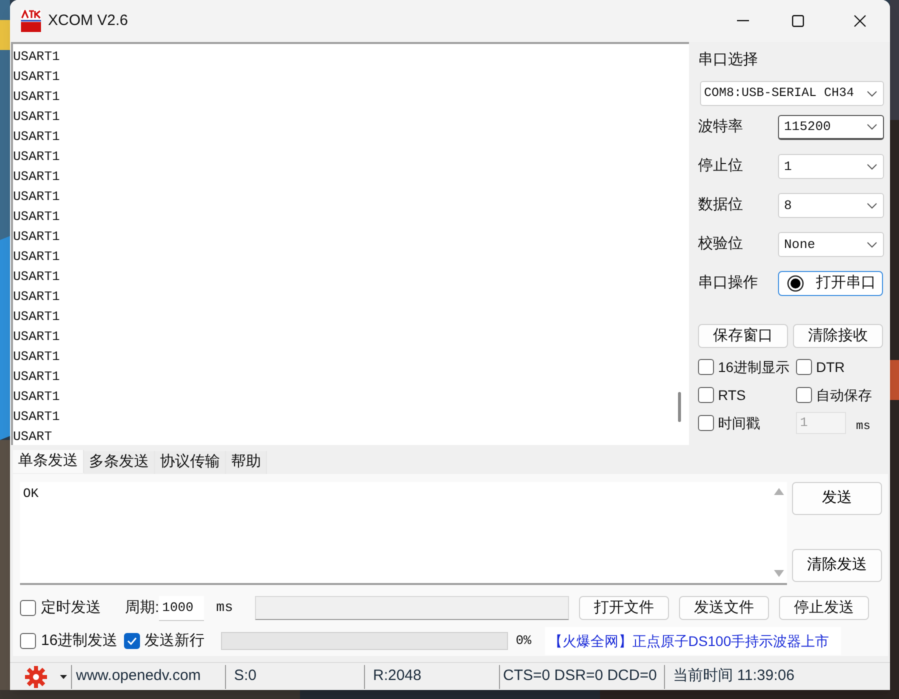  Describe the element at coordinates (724, 608) in the screenshot. I see `file-button: 发送文件` at that location.